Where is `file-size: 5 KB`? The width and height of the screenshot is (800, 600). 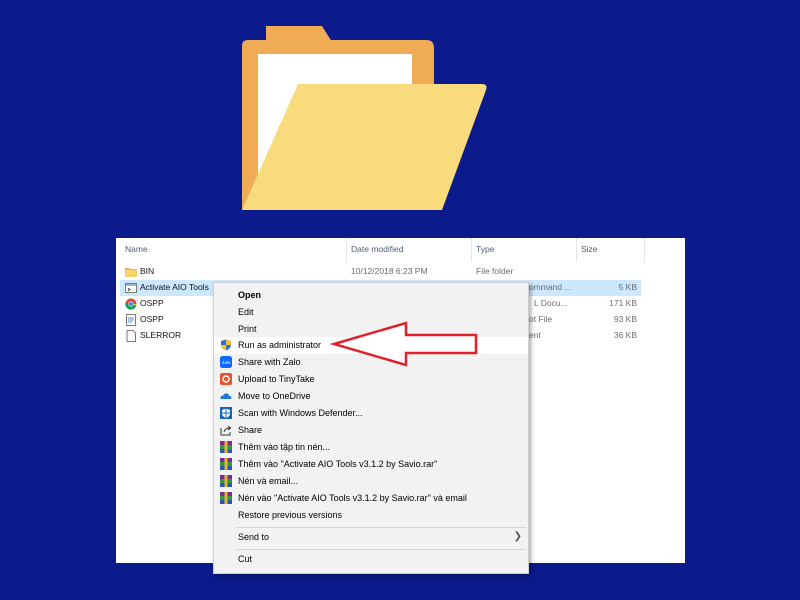
file-size: 5 KB is located at coordinates (627, 287).